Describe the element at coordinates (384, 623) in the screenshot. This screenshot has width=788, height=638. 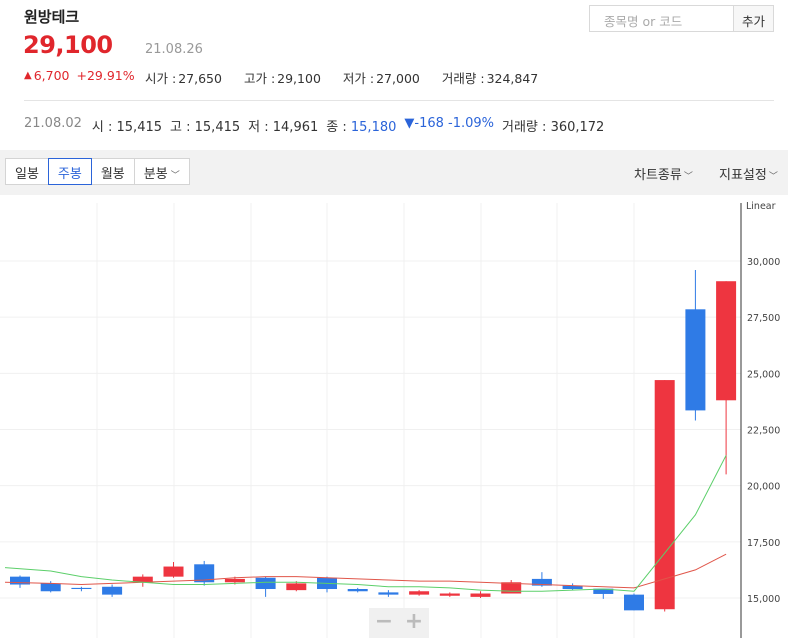
I see `zoom-out-button: −` at that location.